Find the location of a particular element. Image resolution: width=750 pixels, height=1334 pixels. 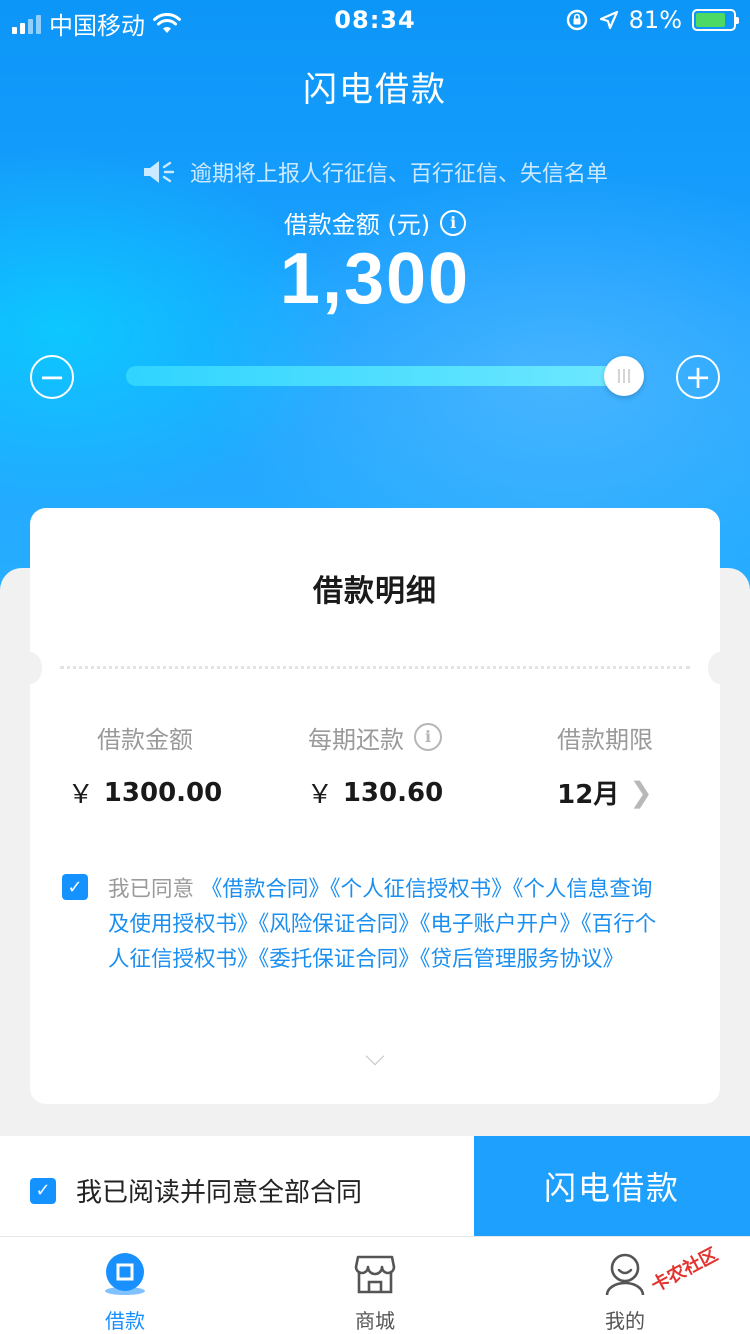

increase-amount-button: + is located at coordinates (698, 377).